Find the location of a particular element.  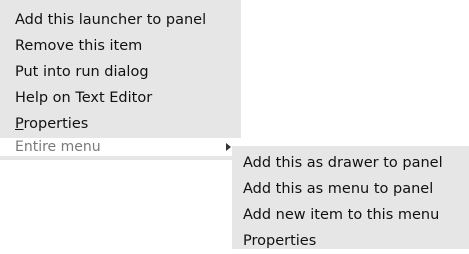

menu-item-label: Properties is located at coordinates (280, 241).